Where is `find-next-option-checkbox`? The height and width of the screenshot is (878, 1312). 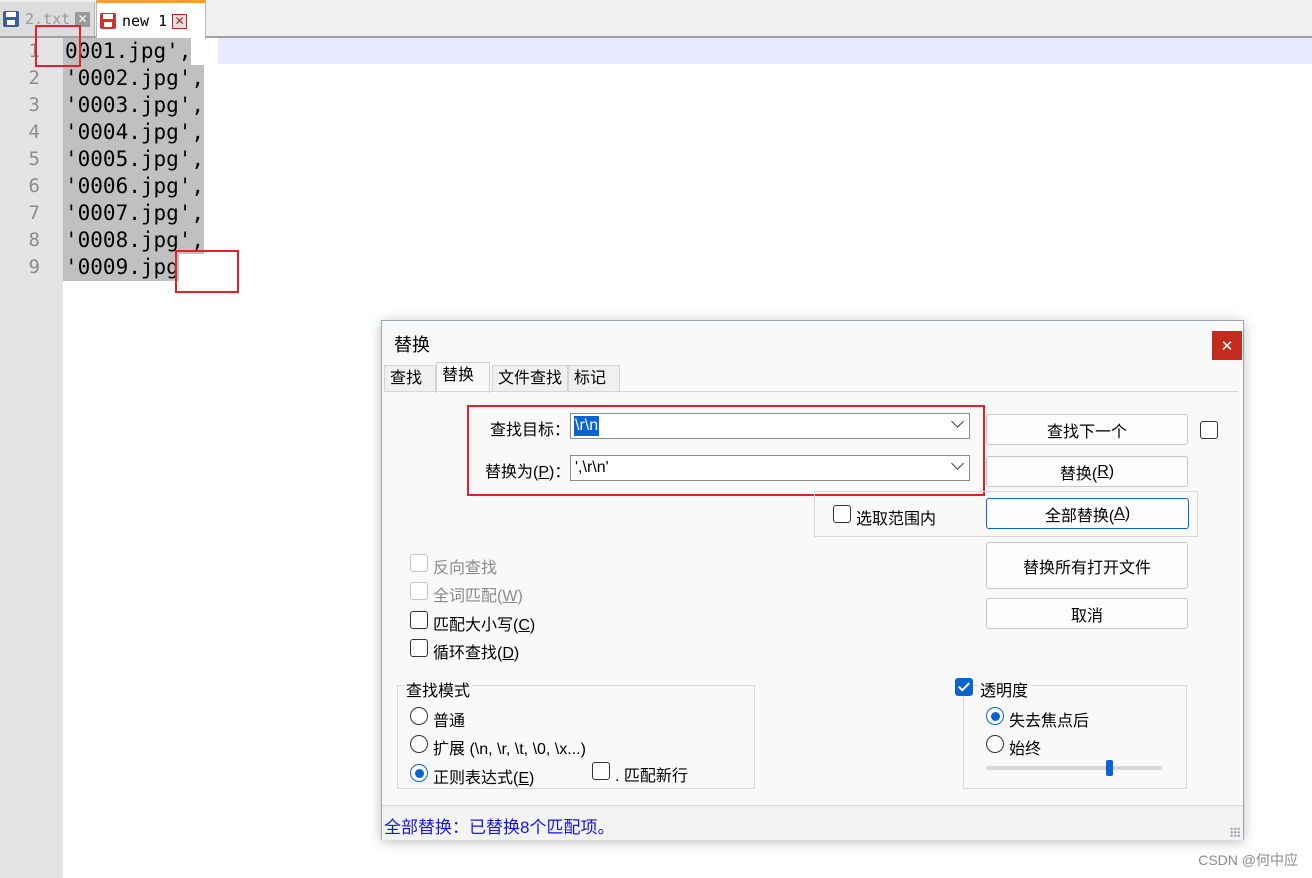 find-next-option-checkbox is located at coordinates (1209, 430).